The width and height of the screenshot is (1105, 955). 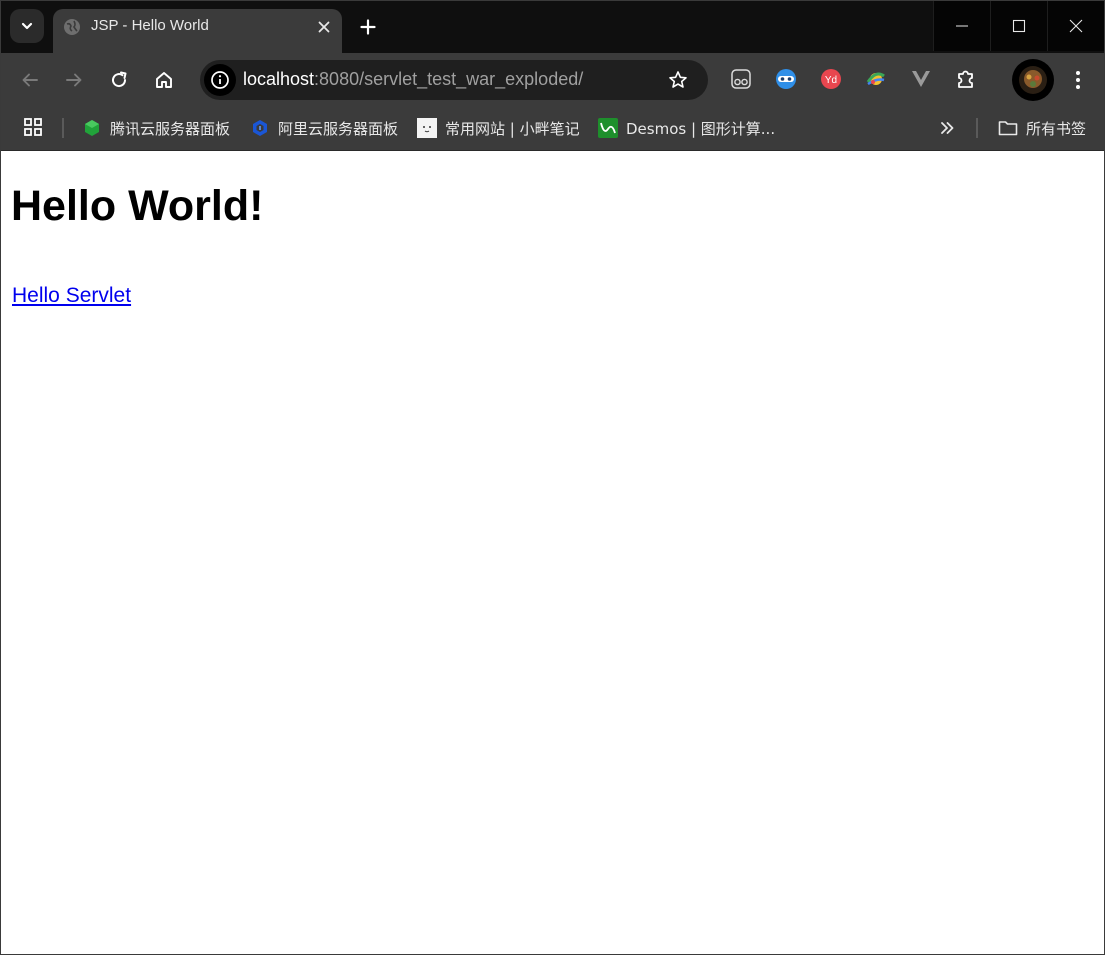 I want to click on forward-button, so click(x=74, y=80).